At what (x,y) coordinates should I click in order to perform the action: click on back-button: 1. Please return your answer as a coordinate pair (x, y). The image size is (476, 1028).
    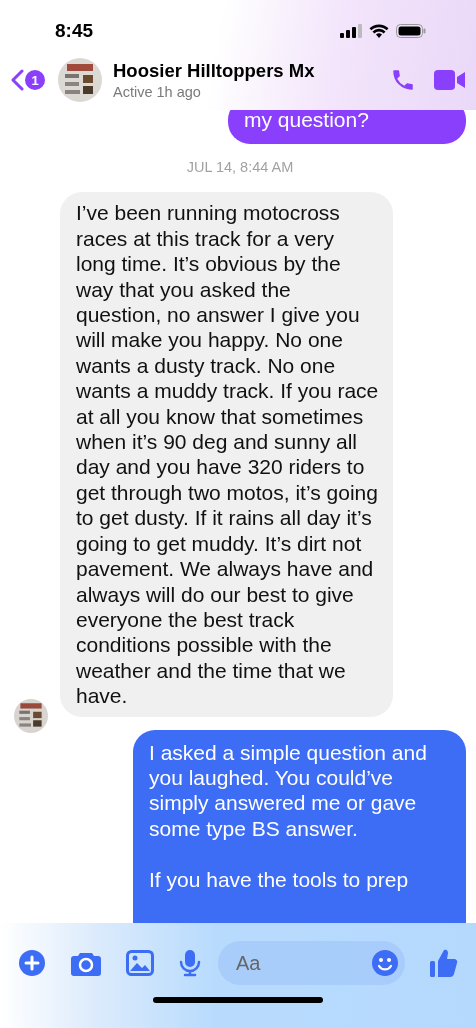
    Looking at the image, I should click on (27, 80).